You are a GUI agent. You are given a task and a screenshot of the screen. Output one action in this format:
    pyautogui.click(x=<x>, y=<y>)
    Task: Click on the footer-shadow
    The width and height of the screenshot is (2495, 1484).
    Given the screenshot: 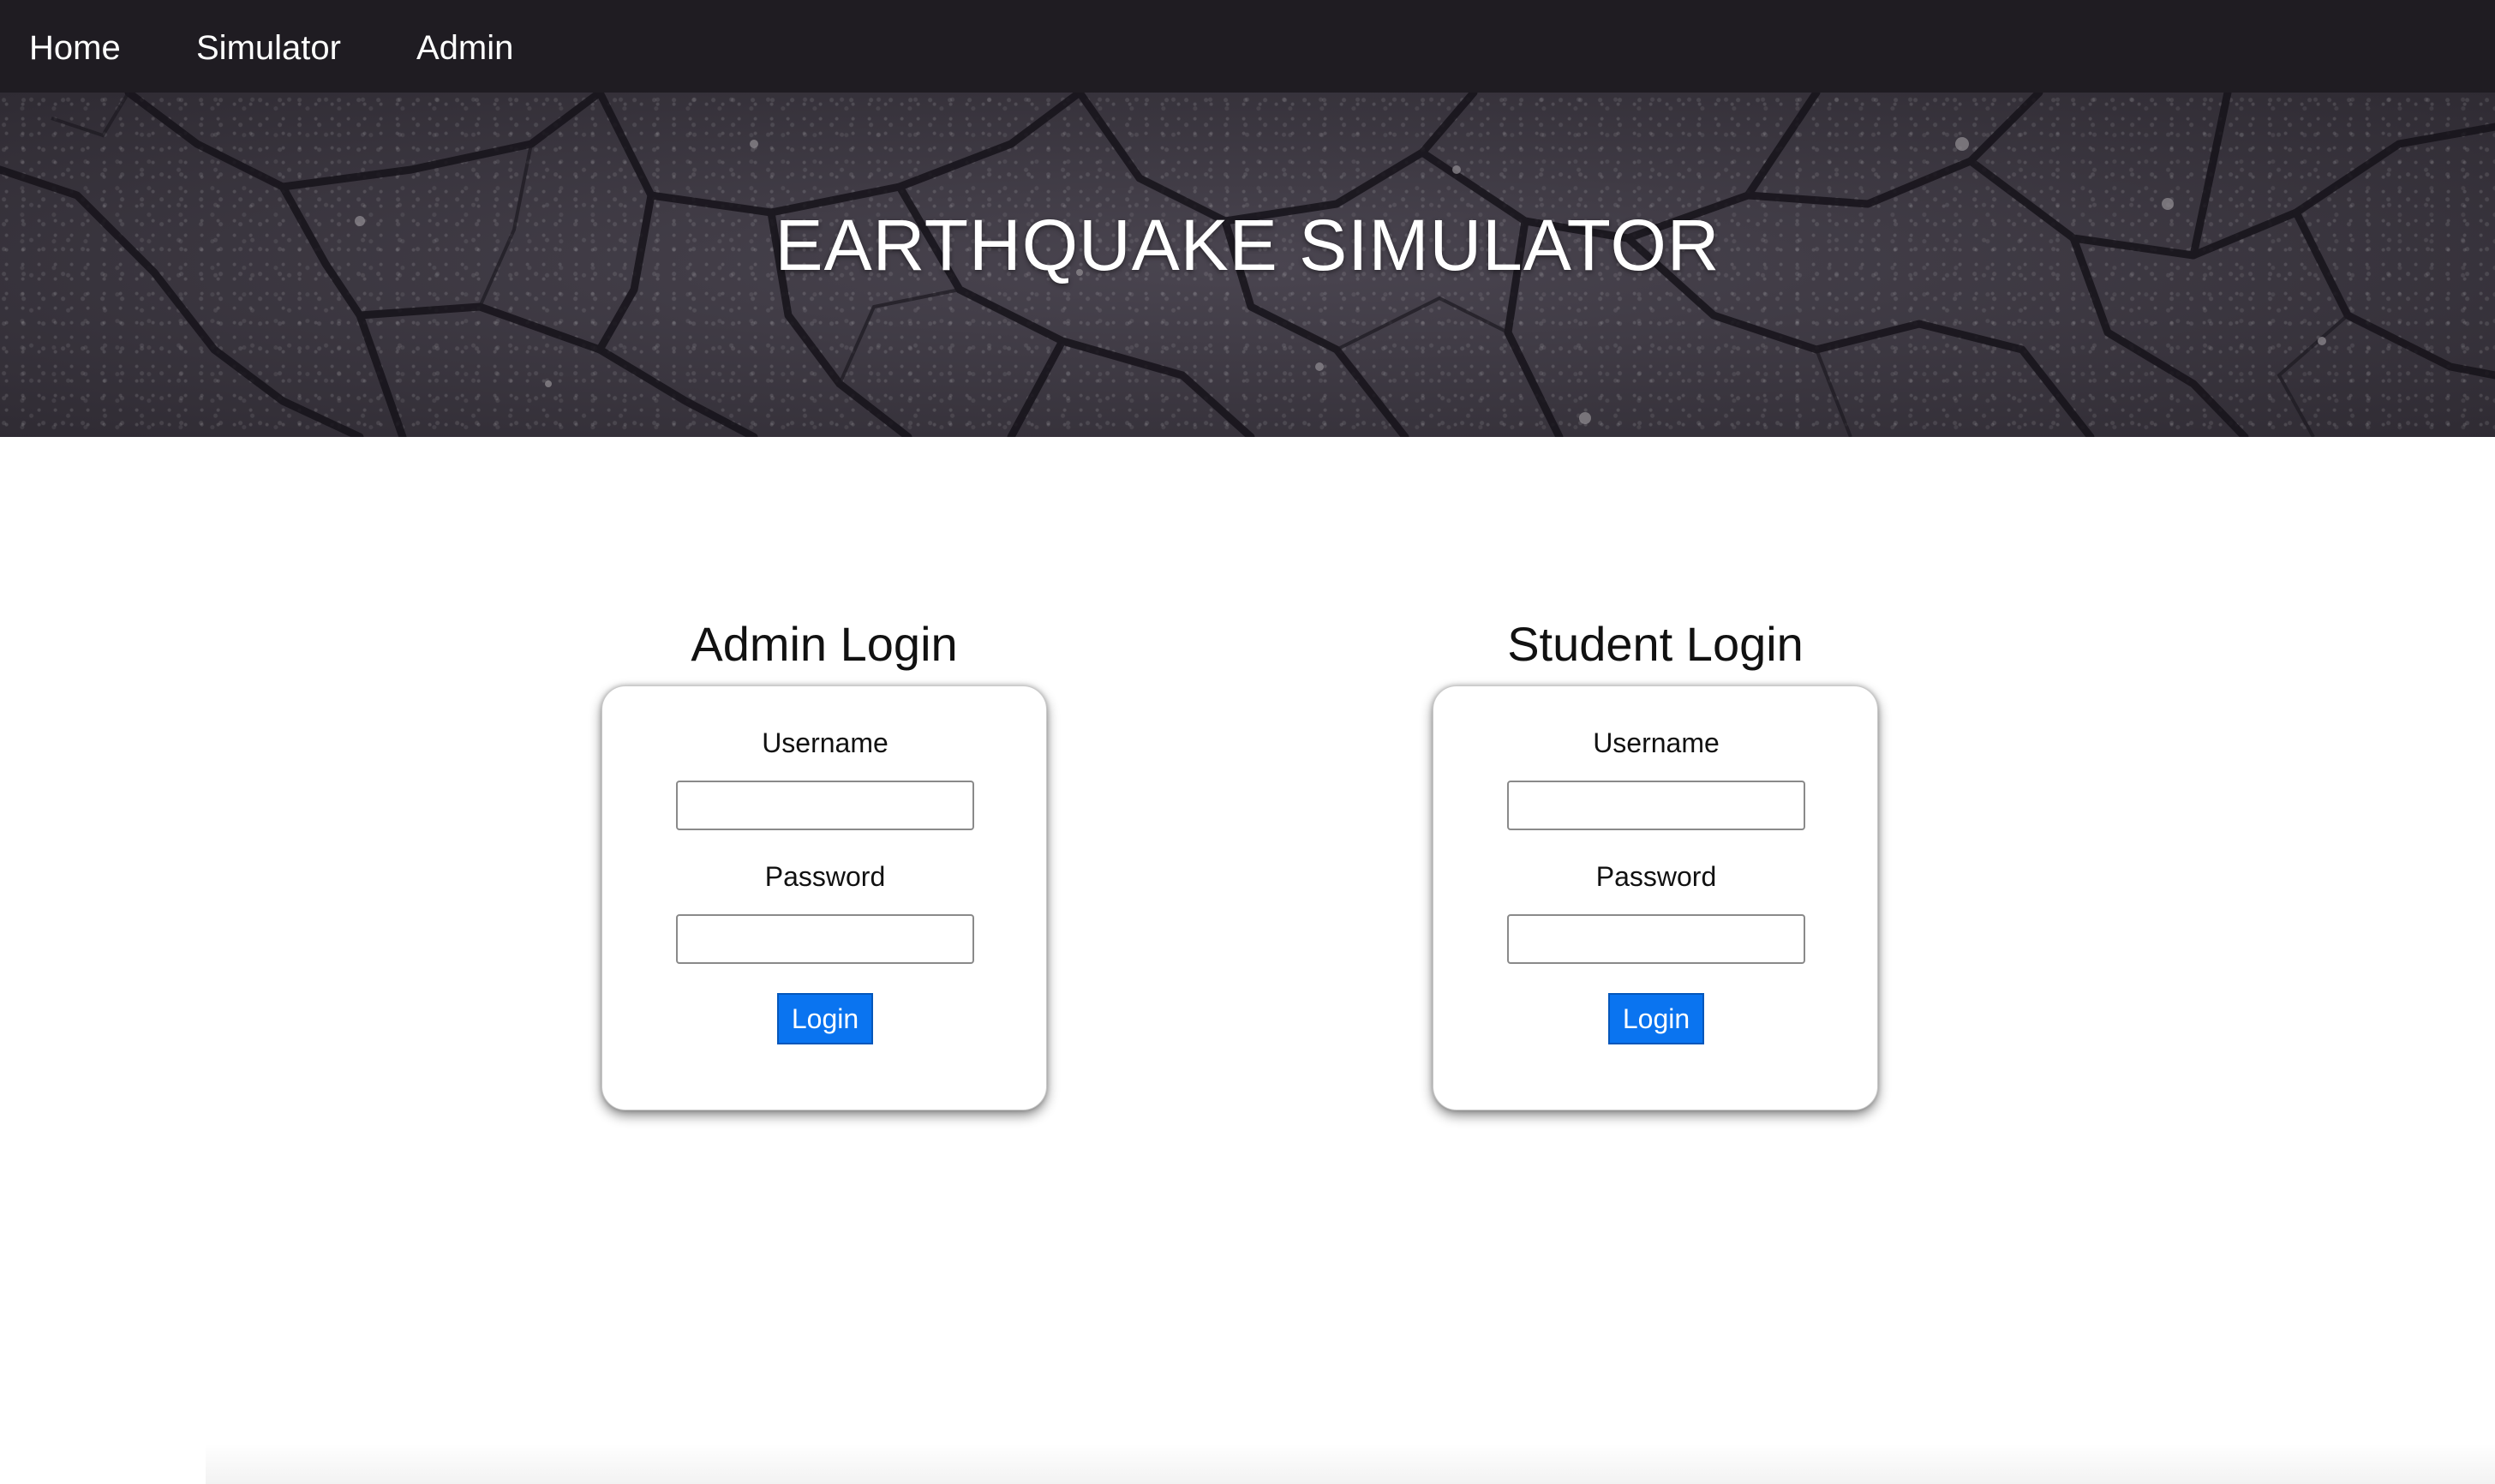 What is the action you would take?
    pyautogui.click(x=1351, y=1463)
    